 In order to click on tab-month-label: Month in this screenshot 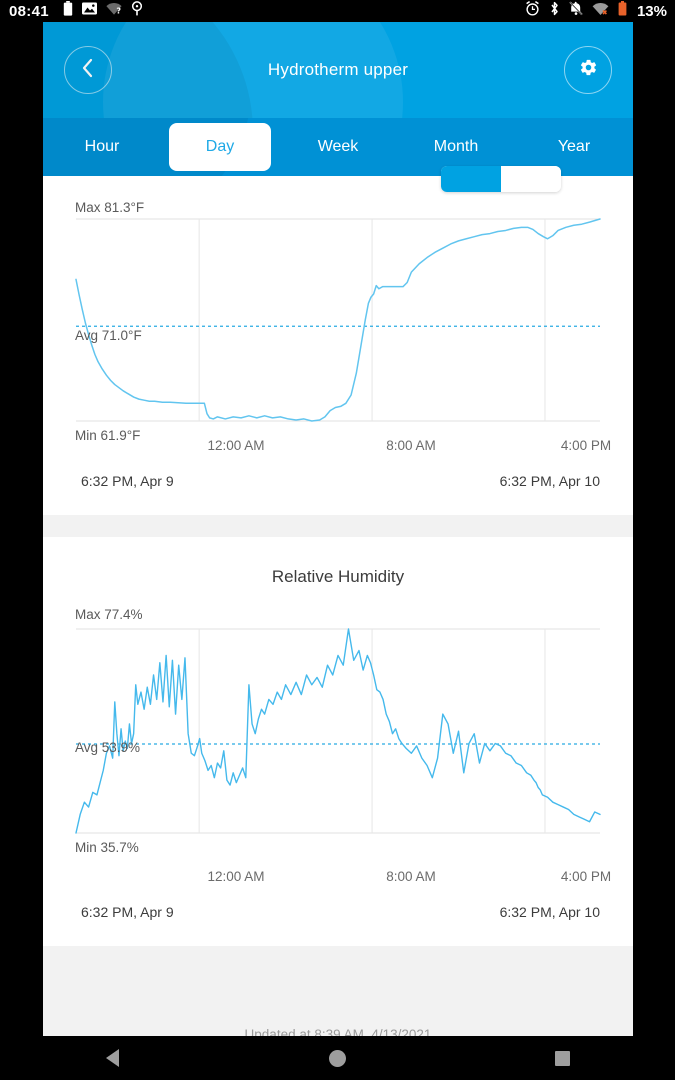, I will do `click(456, 146)`.